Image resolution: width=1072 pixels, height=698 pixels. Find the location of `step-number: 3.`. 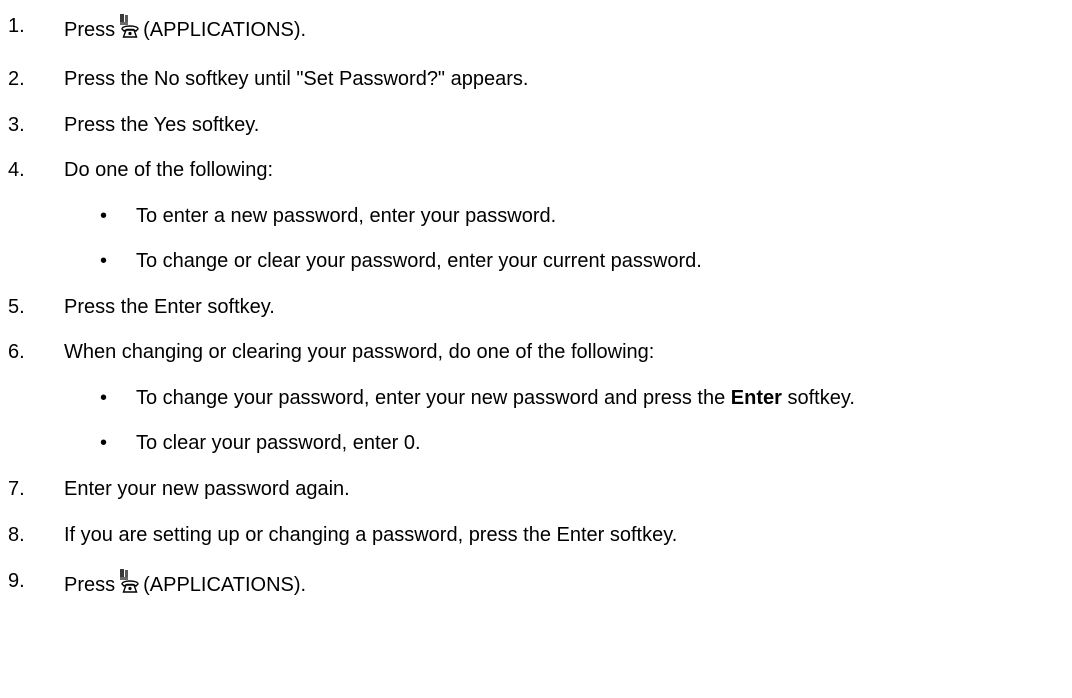

step-number: 3. is located at coordinates (16, 125).